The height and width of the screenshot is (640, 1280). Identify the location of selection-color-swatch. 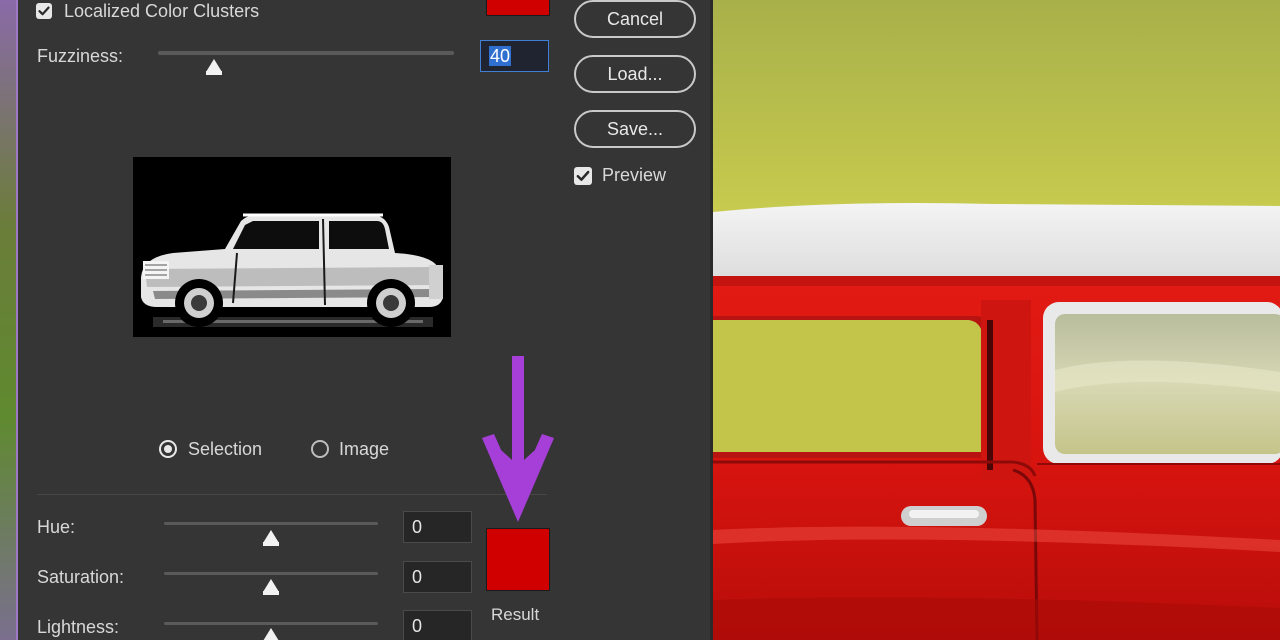
(518, 8).